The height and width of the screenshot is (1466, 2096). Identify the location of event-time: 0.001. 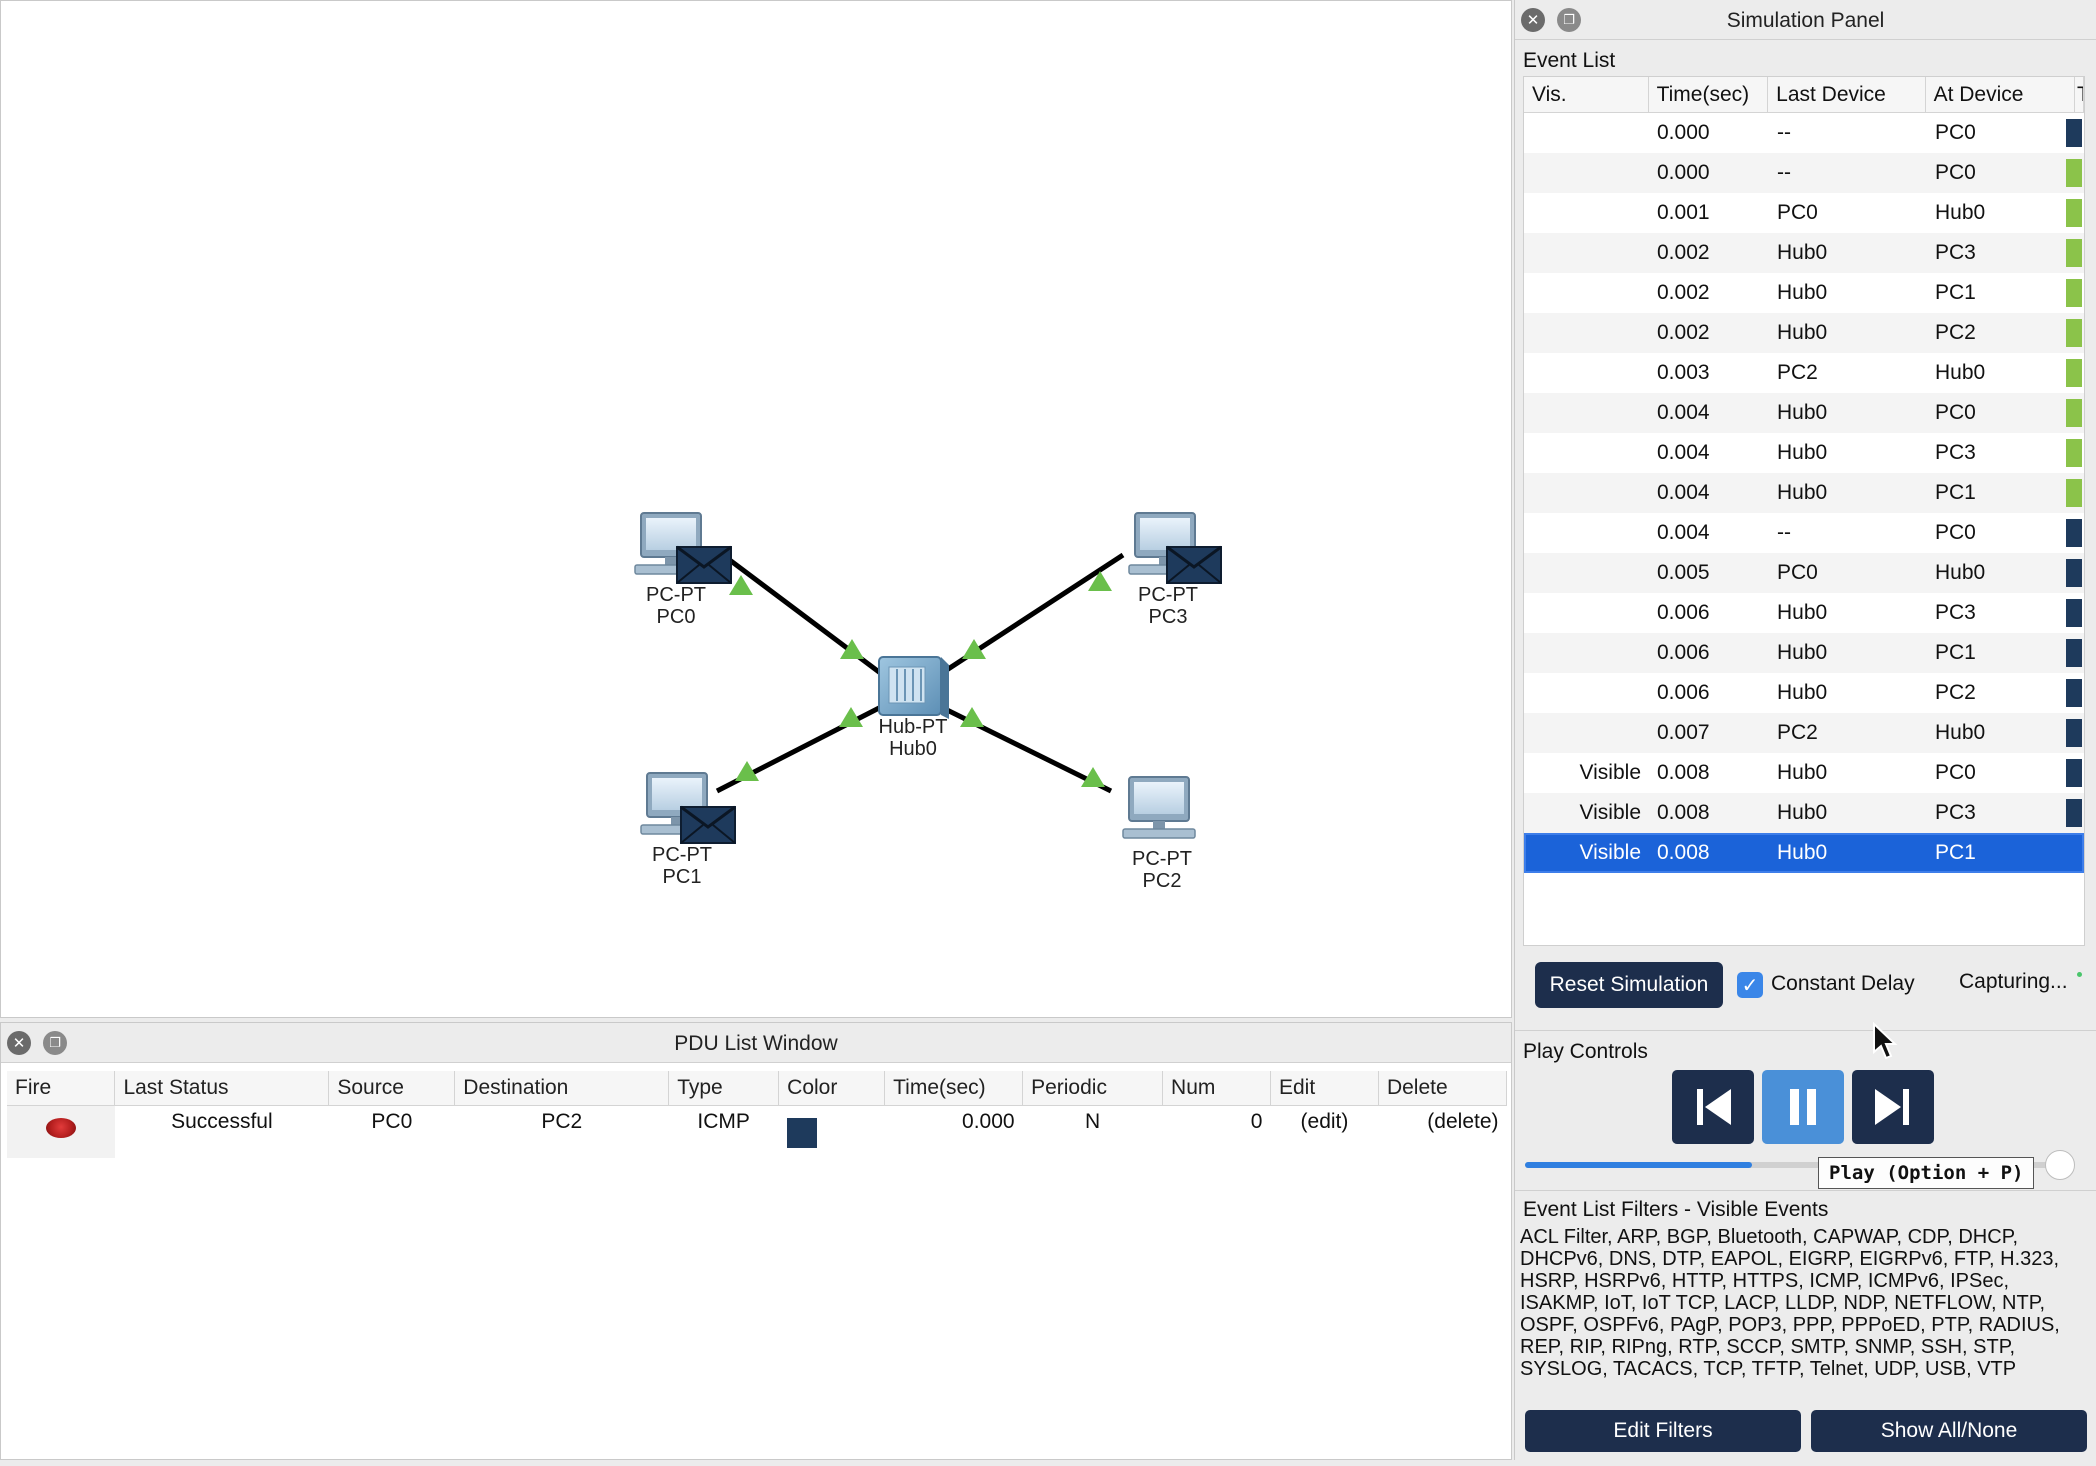
(1683, 212).